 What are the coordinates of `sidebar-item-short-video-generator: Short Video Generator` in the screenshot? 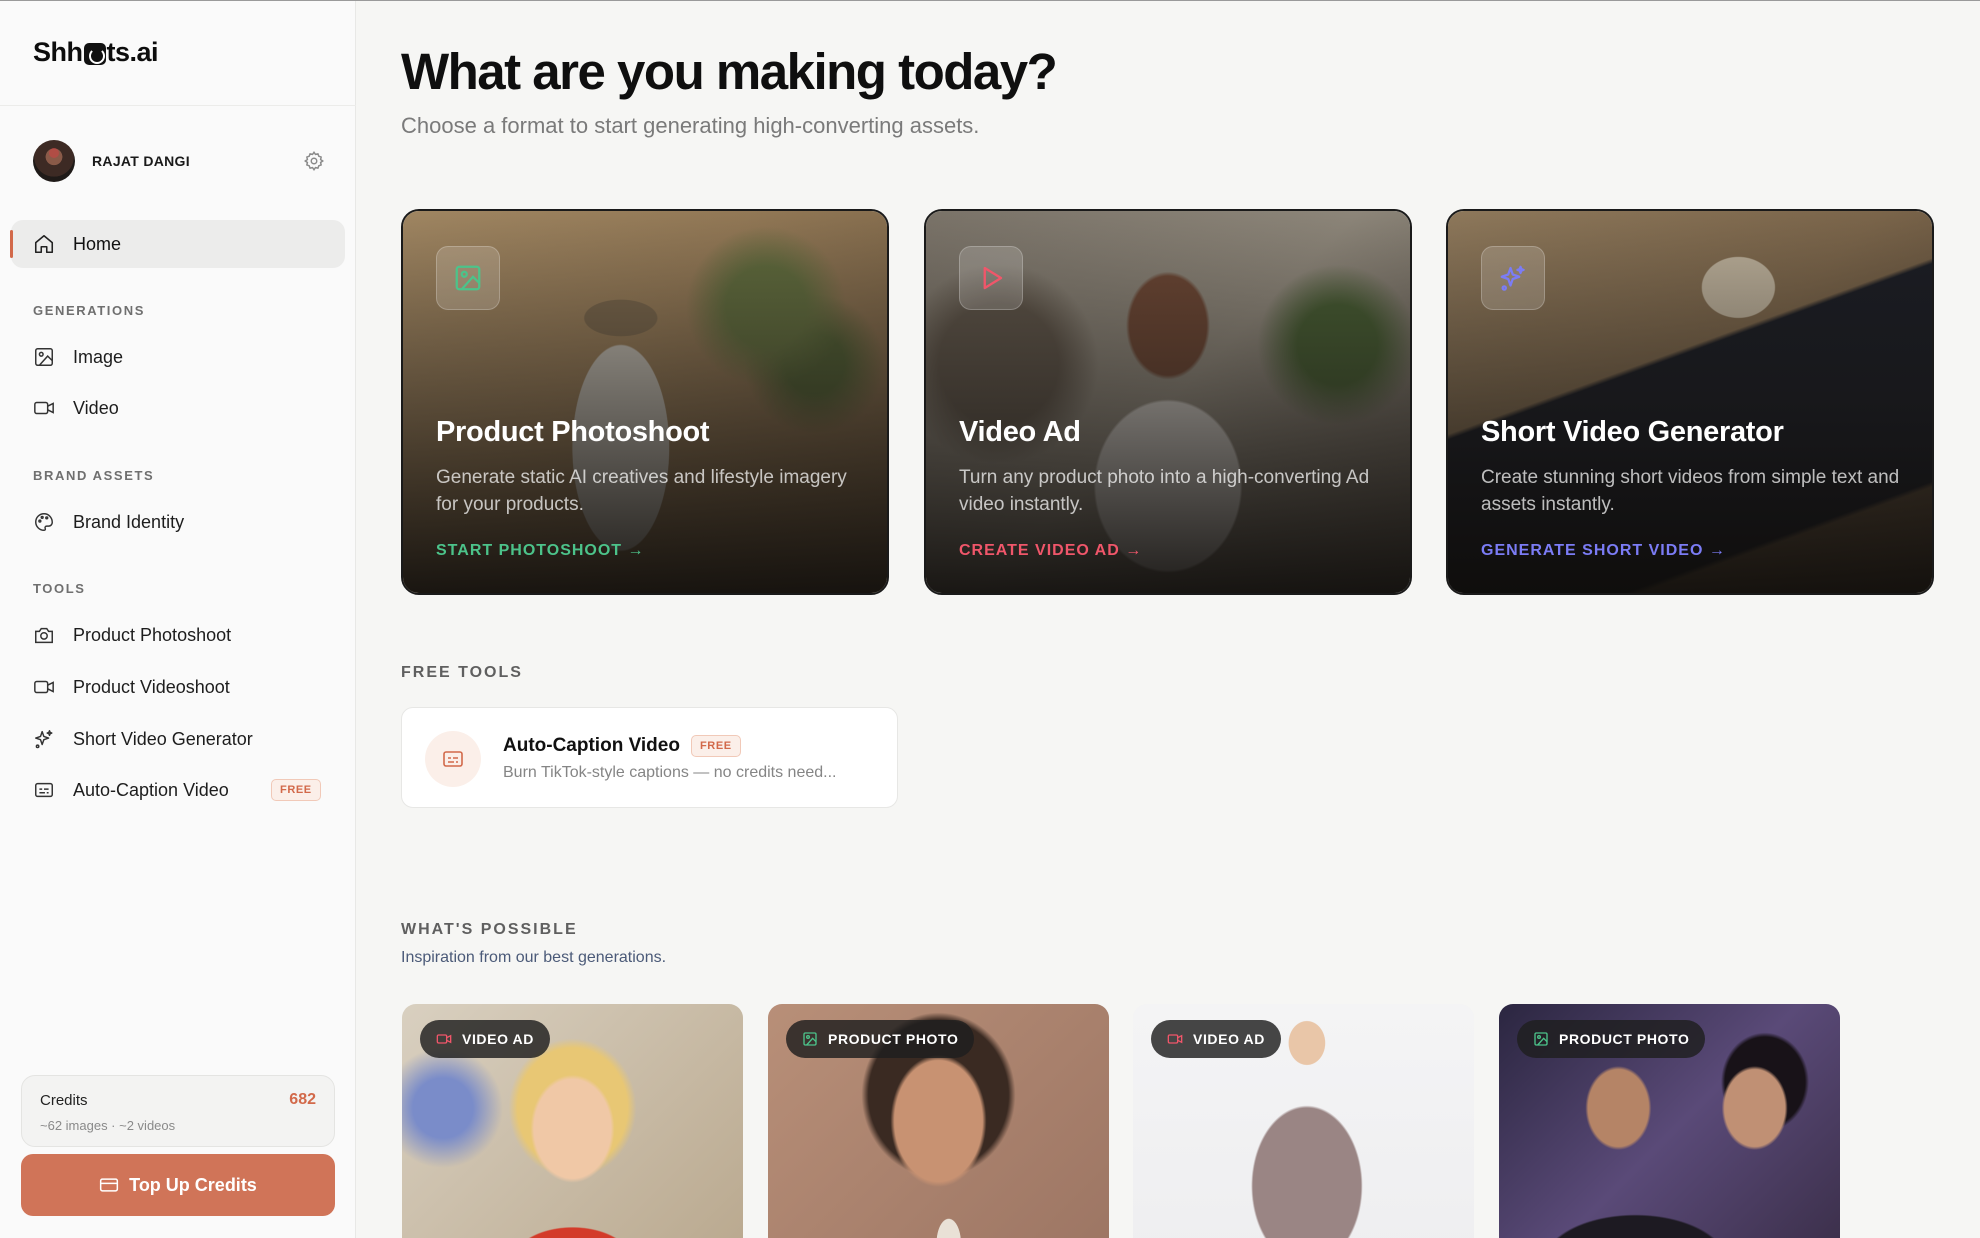 It's located at (143, 739).